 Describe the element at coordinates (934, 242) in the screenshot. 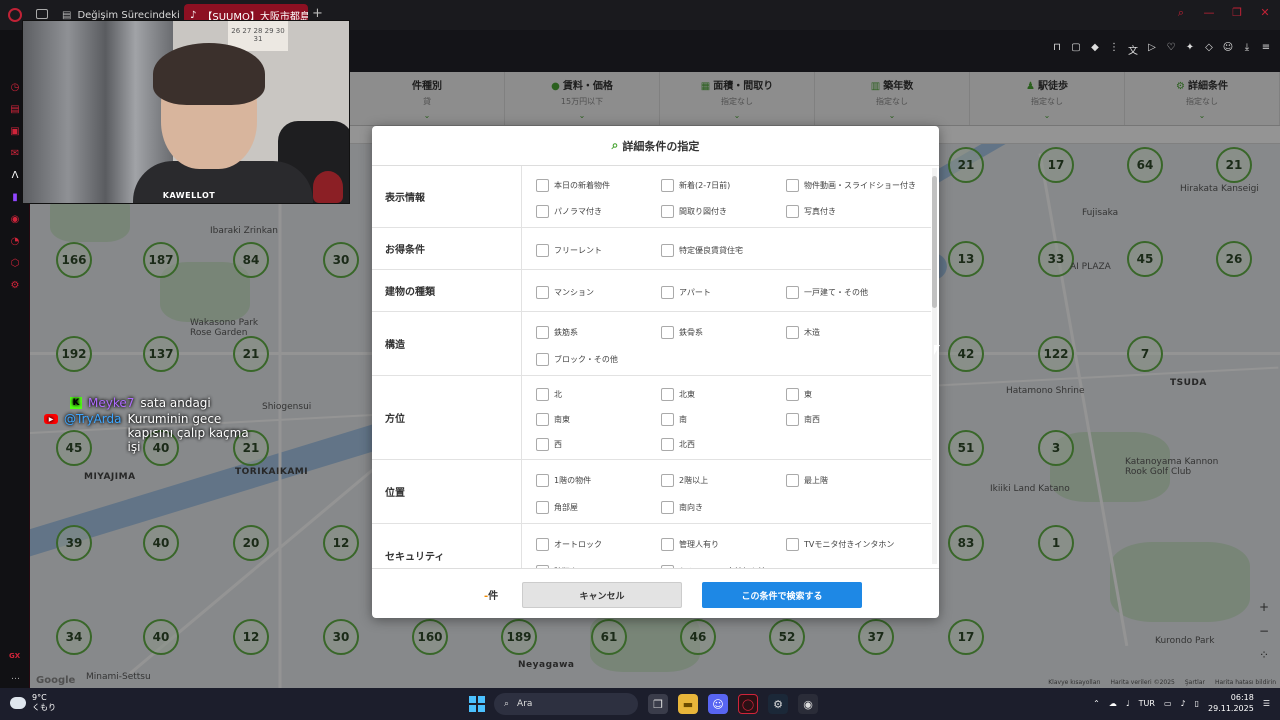

I see `scrollbar-thumb` at that location.